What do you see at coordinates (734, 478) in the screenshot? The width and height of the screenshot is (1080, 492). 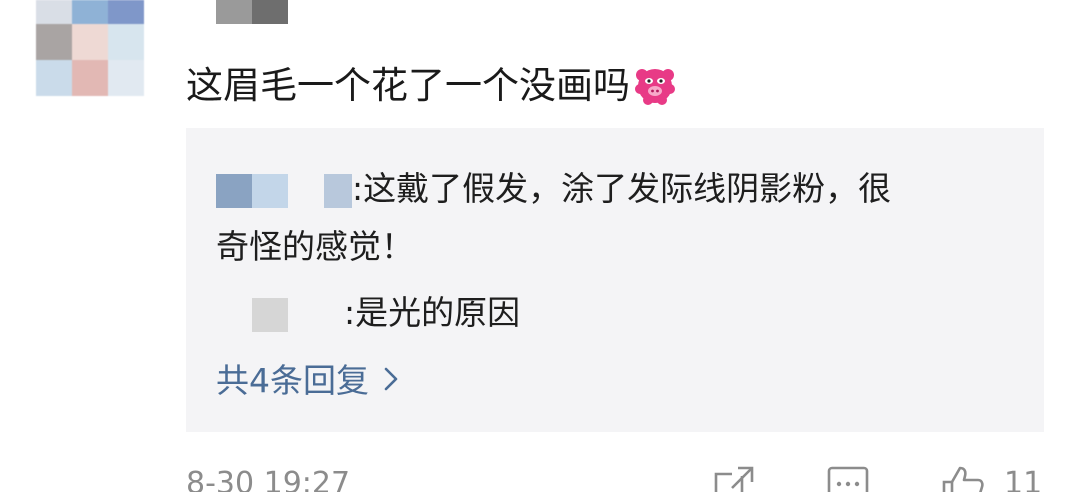 I see `share-icon` at bounding box center [734, 478].